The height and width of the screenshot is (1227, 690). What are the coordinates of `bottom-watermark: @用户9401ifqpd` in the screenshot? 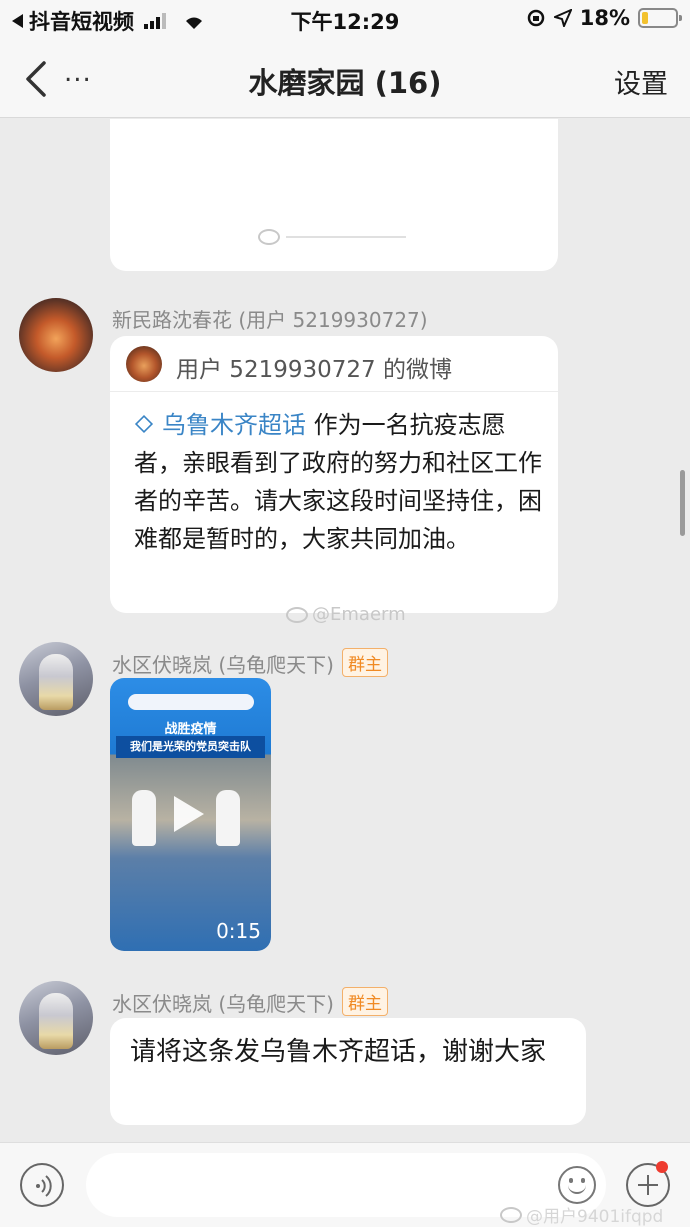 It's located at (581, 1214).